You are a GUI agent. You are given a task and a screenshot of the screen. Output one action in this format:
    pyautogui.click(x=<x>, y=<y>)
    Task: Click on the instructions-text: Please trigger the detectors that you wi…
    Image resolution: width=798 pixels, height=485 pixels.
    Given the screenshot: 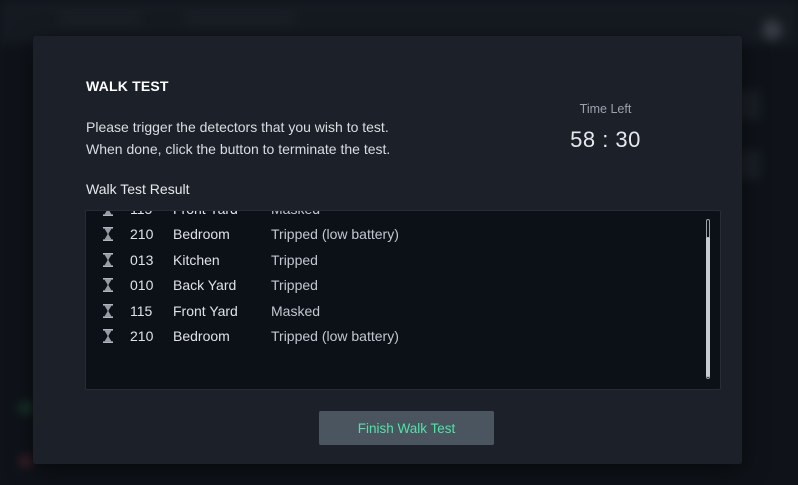 What is the action you would take?
    pyautogui.click(x=296, y=138)
    